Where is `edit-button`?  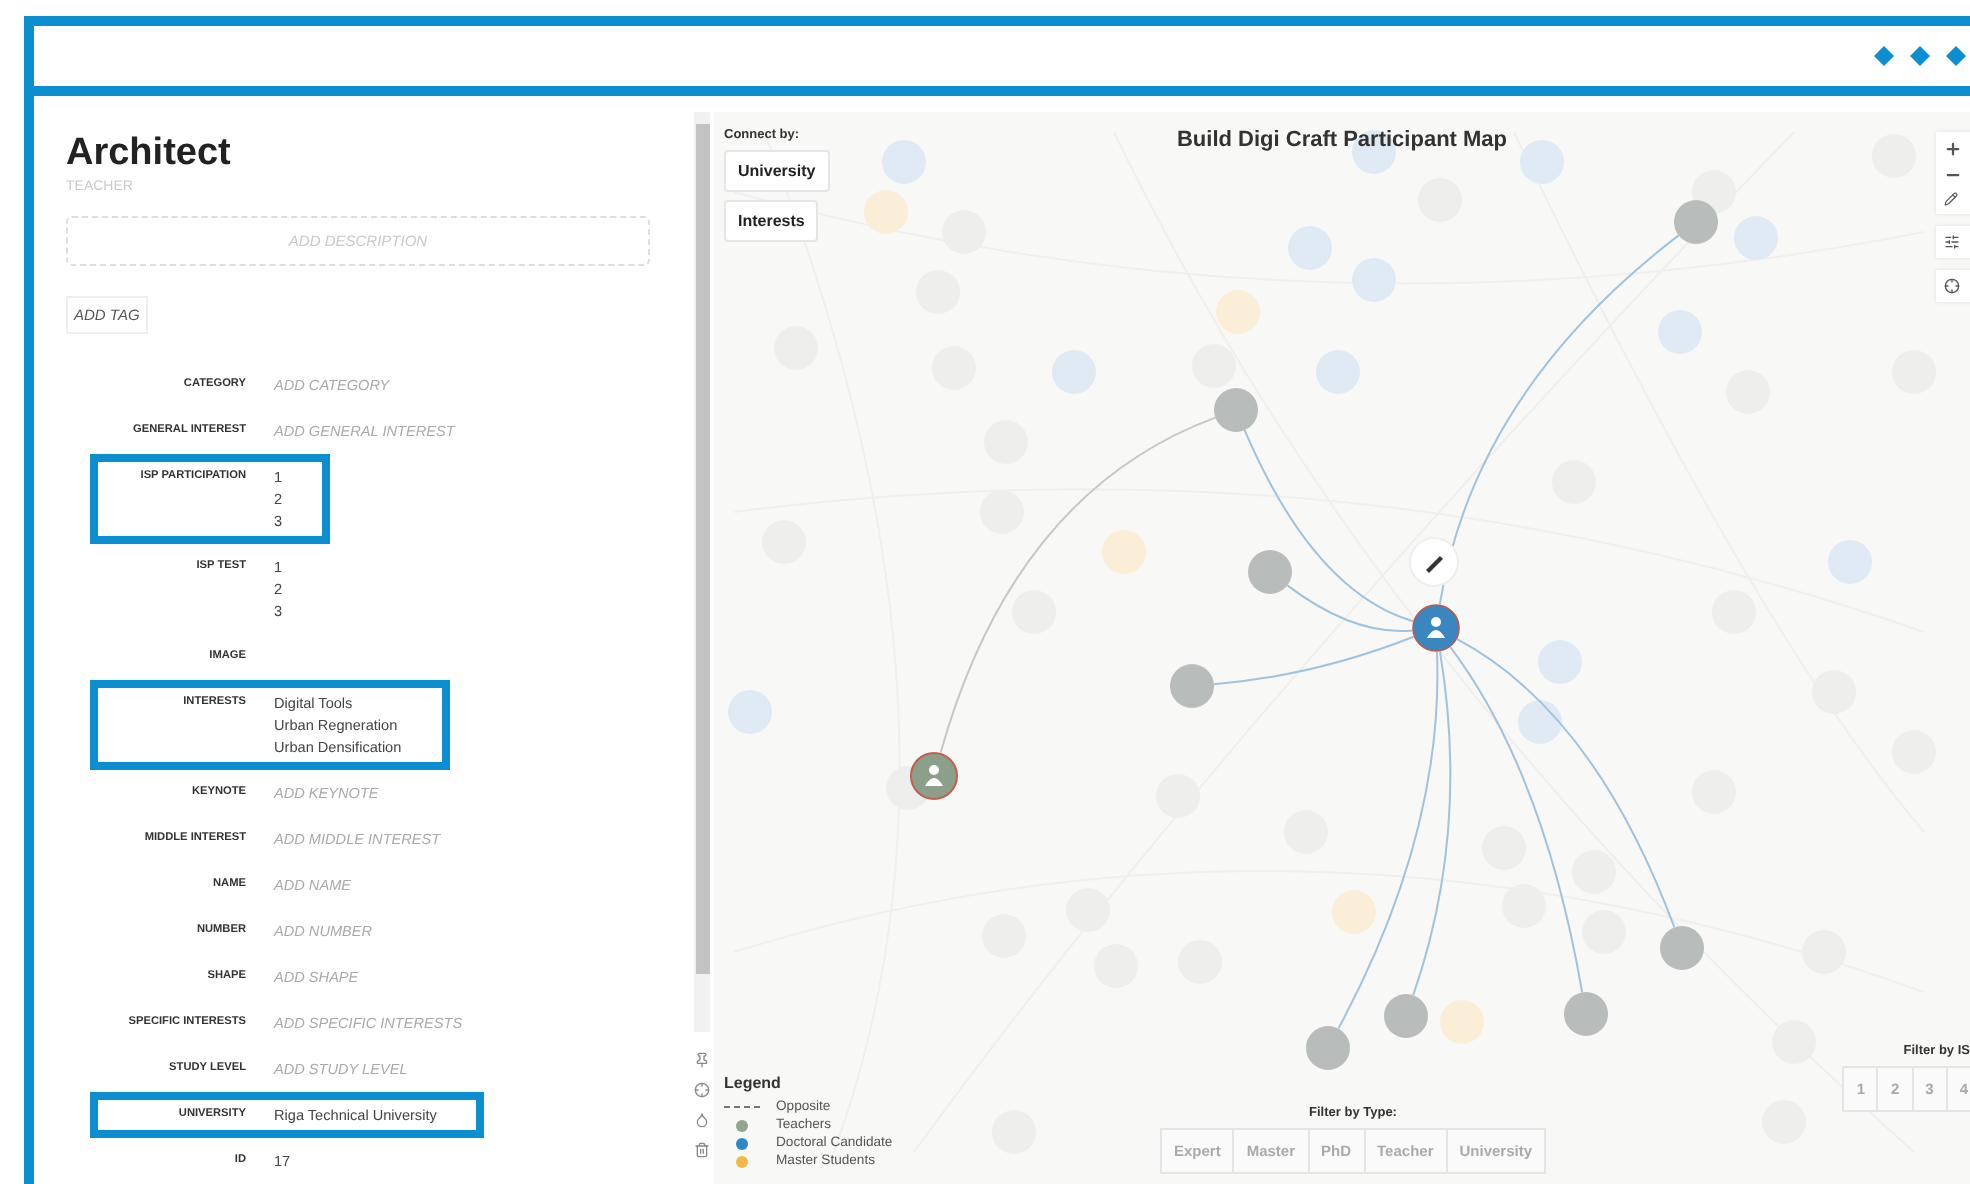
edit-button is located at coordinates (1434, 562).